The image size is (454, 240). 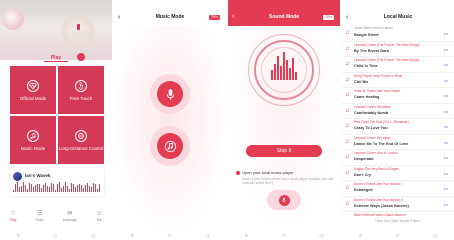 I want to click on mode-tile-music: Music Mode, so click(x=33, y=140).